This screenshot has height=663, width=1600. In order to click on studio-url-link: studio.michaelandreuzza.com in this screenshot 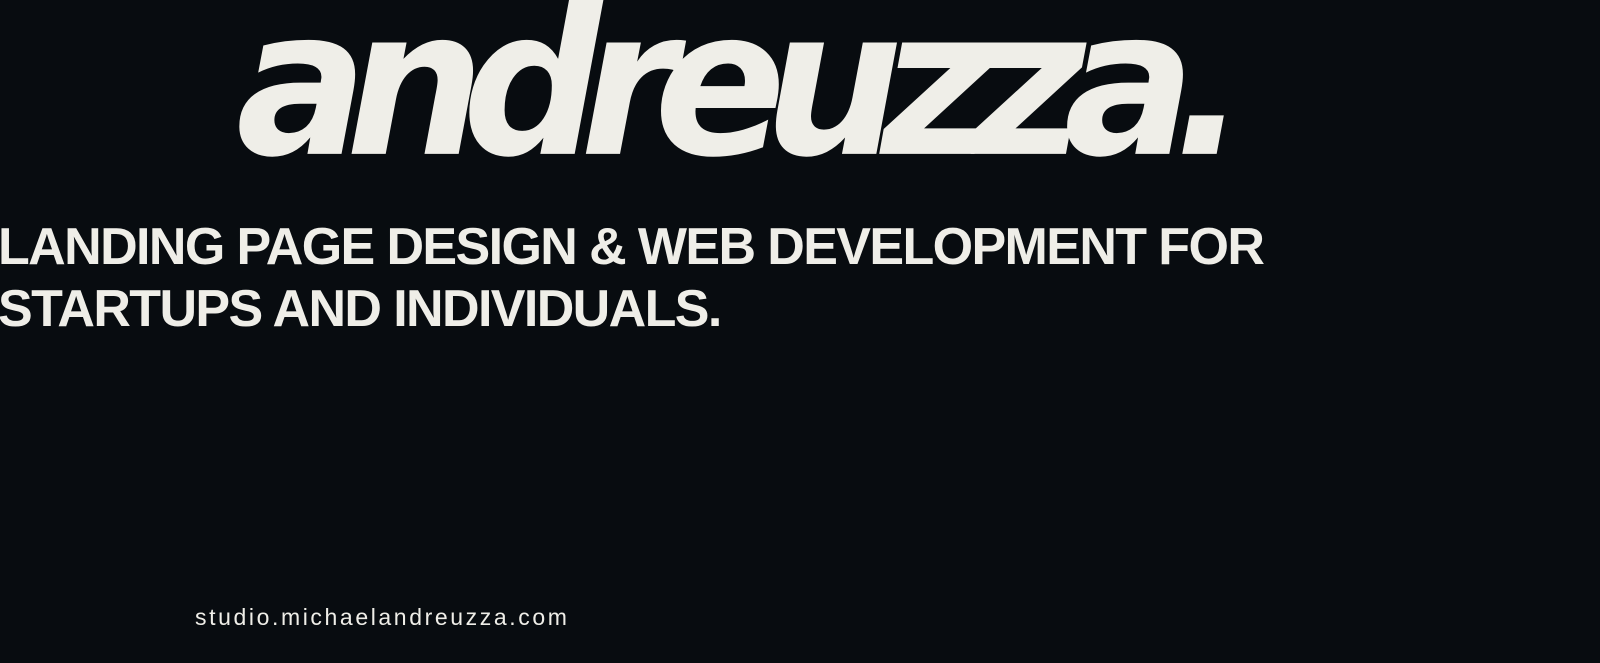, I will do `click(382, 617)`.